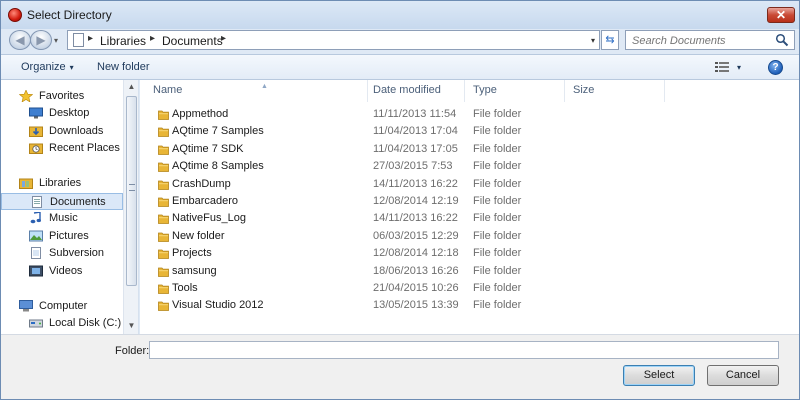 The height and width of the screenshot is (400, 800). What do you see at coordinates (781, 15) in the screenshot?
I see `close-button: ✕` at bounding box center [781, 15].